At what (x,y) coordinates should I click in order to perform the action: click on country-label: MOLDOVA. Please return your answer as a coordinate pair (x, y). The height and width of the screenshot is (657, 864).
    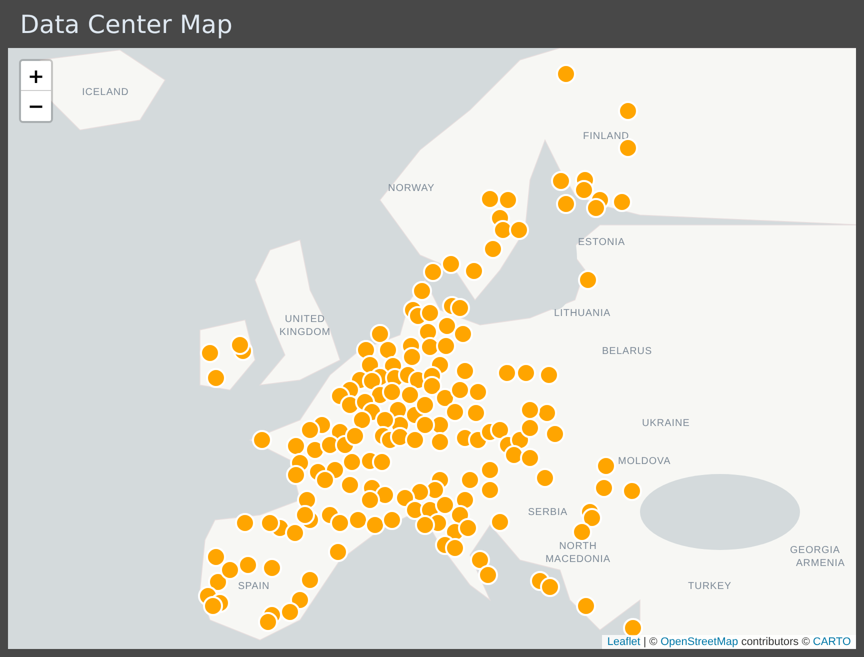
    Looking at the image, I should click on (644, 461).